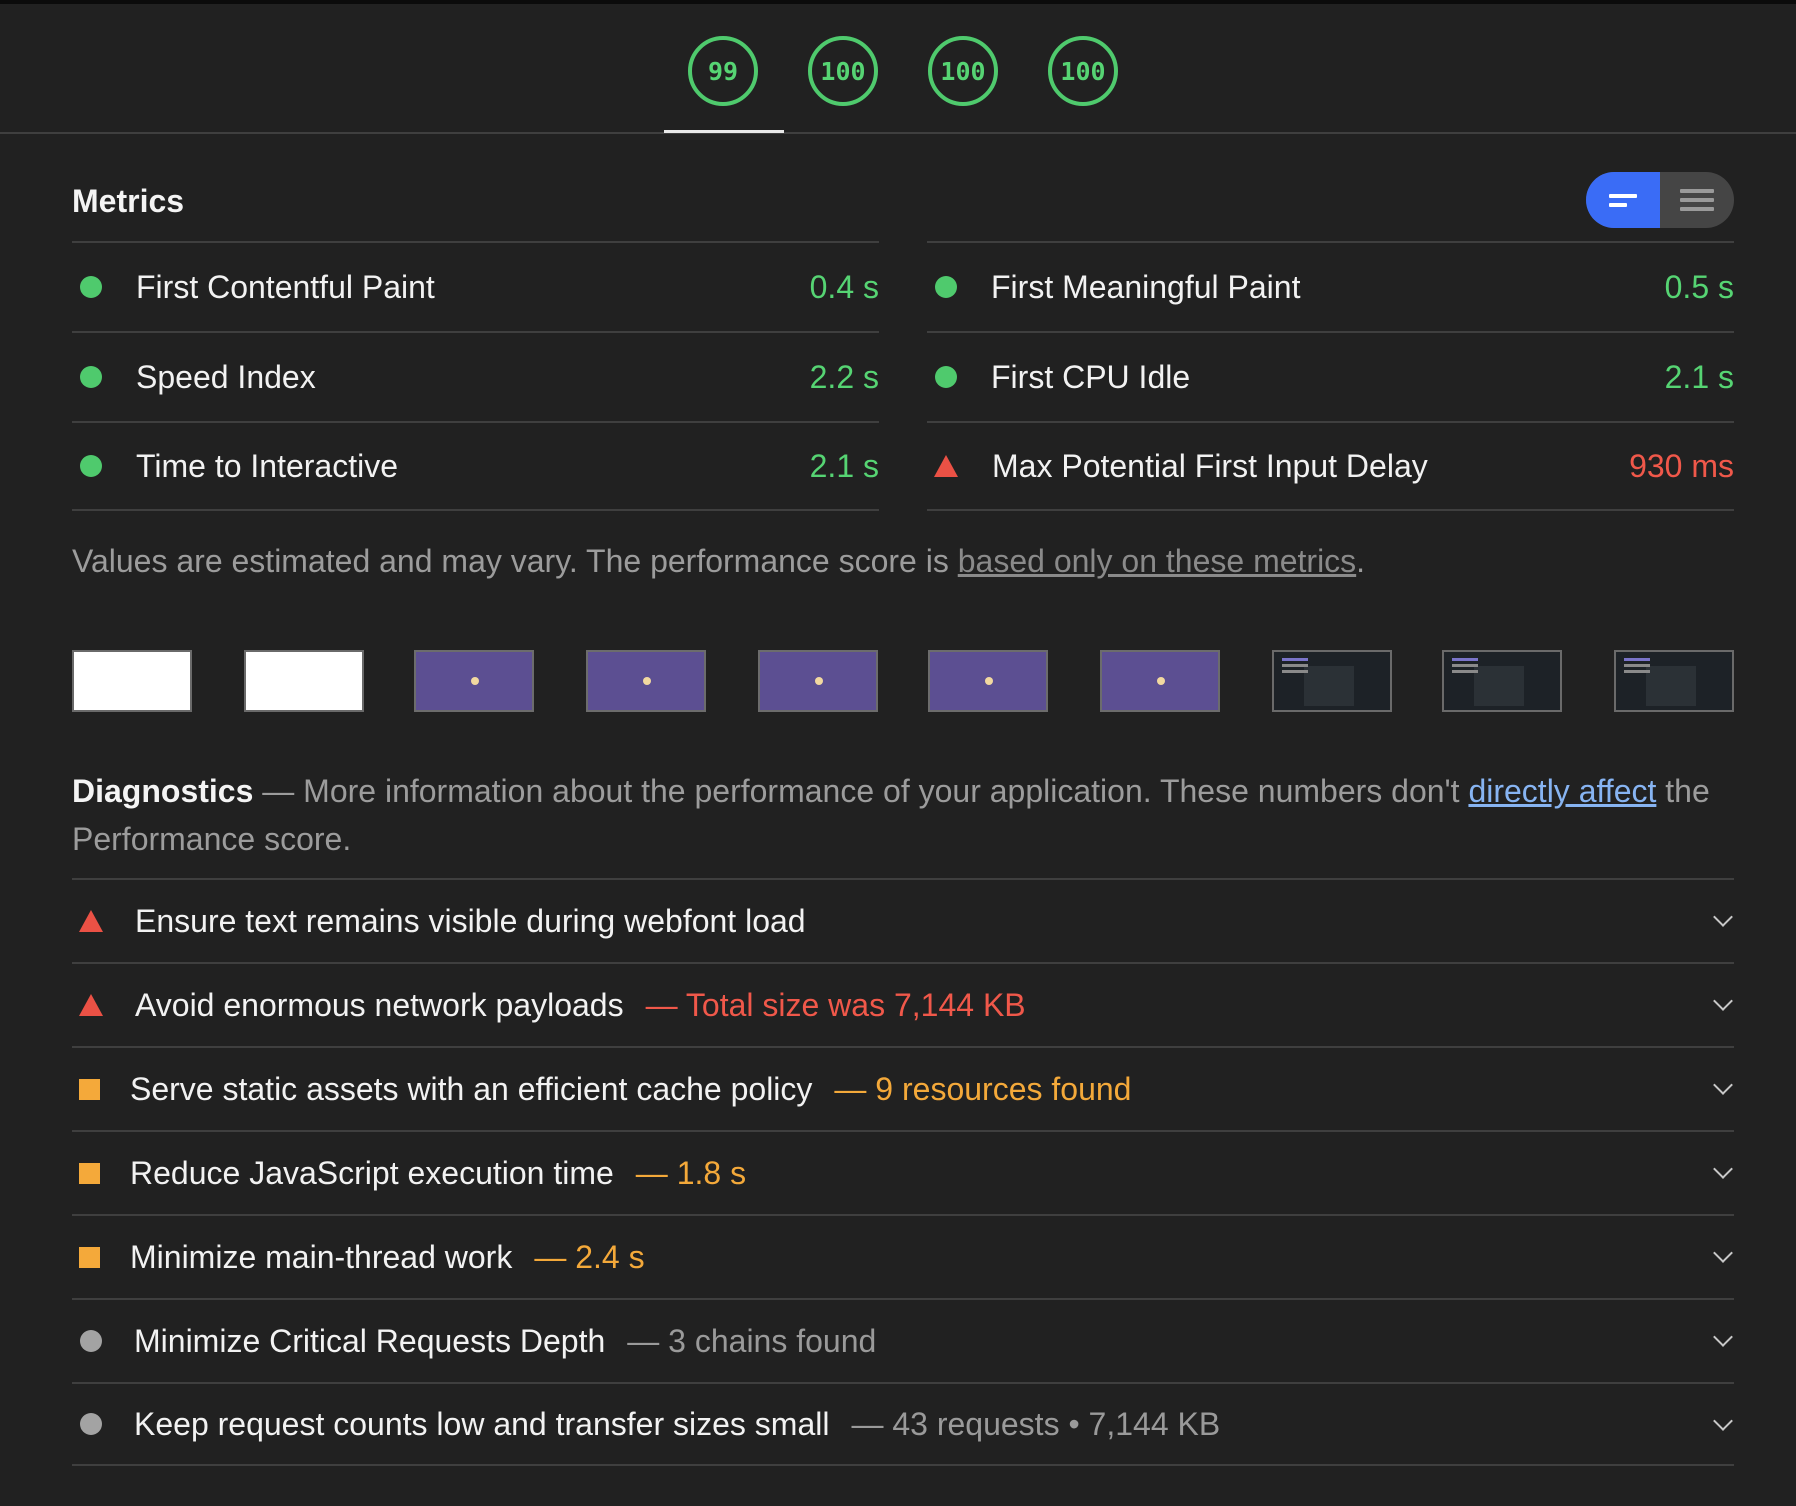  What do you see at coordinates (903, 1256) in the screenshot?
I see `diagnostic-item: Minimize main-thread work — 2.4 s` at bounding box center [903, 1256].